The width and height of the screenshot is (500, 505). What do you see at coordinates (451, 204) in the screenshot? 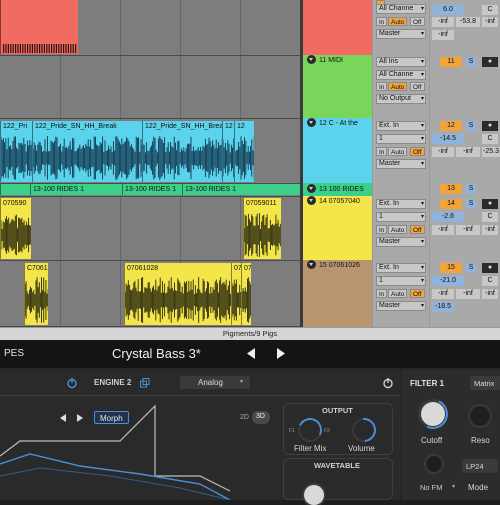
I see `track-14-number: 14` at bounding box center [451, 204].